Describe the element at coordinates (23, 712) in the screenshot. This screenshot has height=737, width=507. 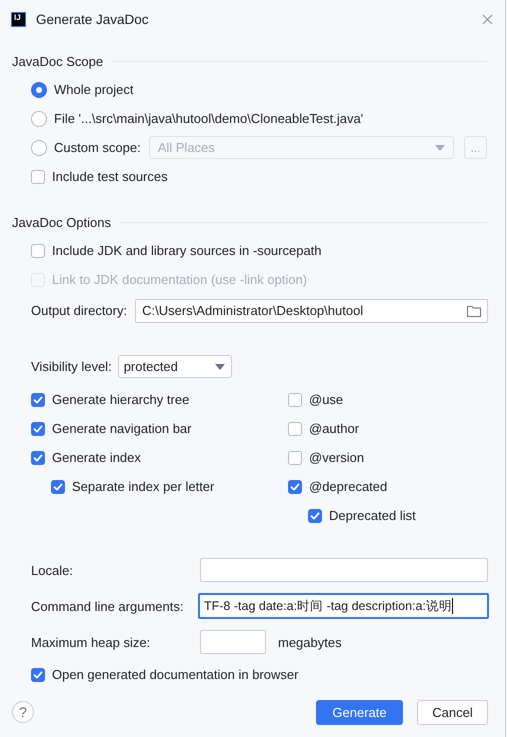
I see `help-button: ?` at that location.